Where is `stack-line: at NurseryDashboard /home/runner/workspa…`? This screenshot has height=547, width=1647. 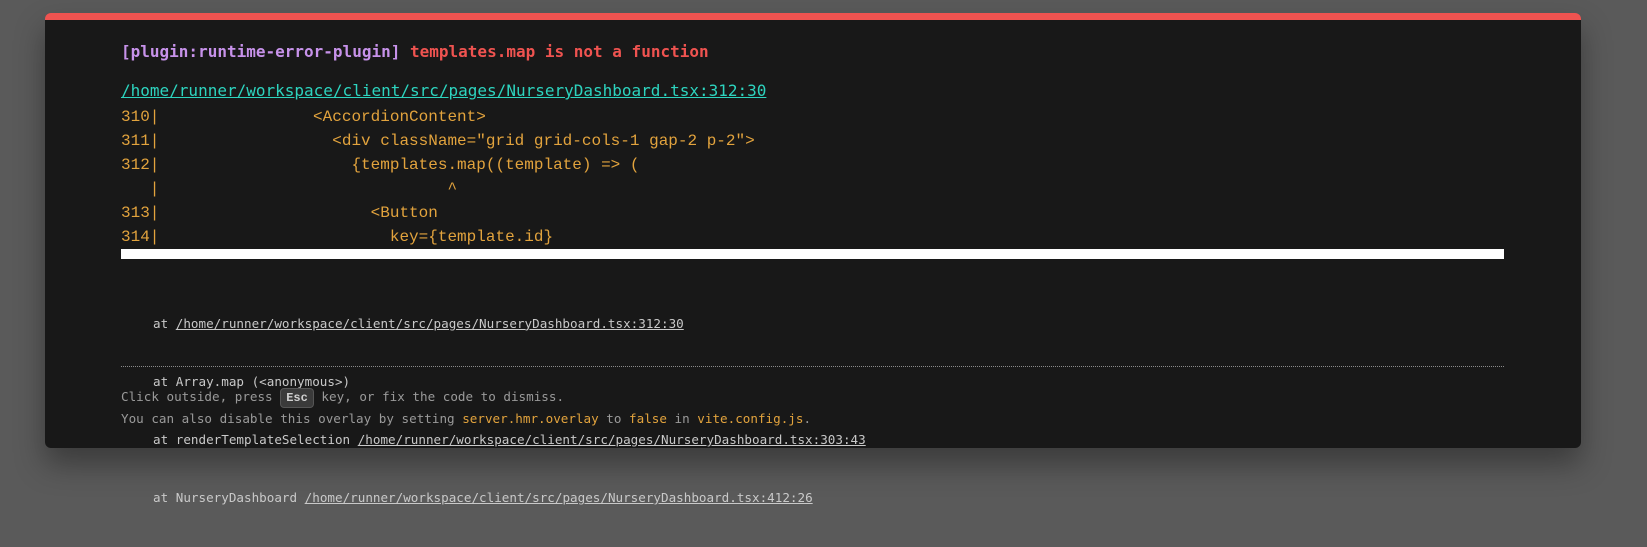 stack-line: at NurseryDashboard /home/runner/workspa… is located at coordinates (509, 497).